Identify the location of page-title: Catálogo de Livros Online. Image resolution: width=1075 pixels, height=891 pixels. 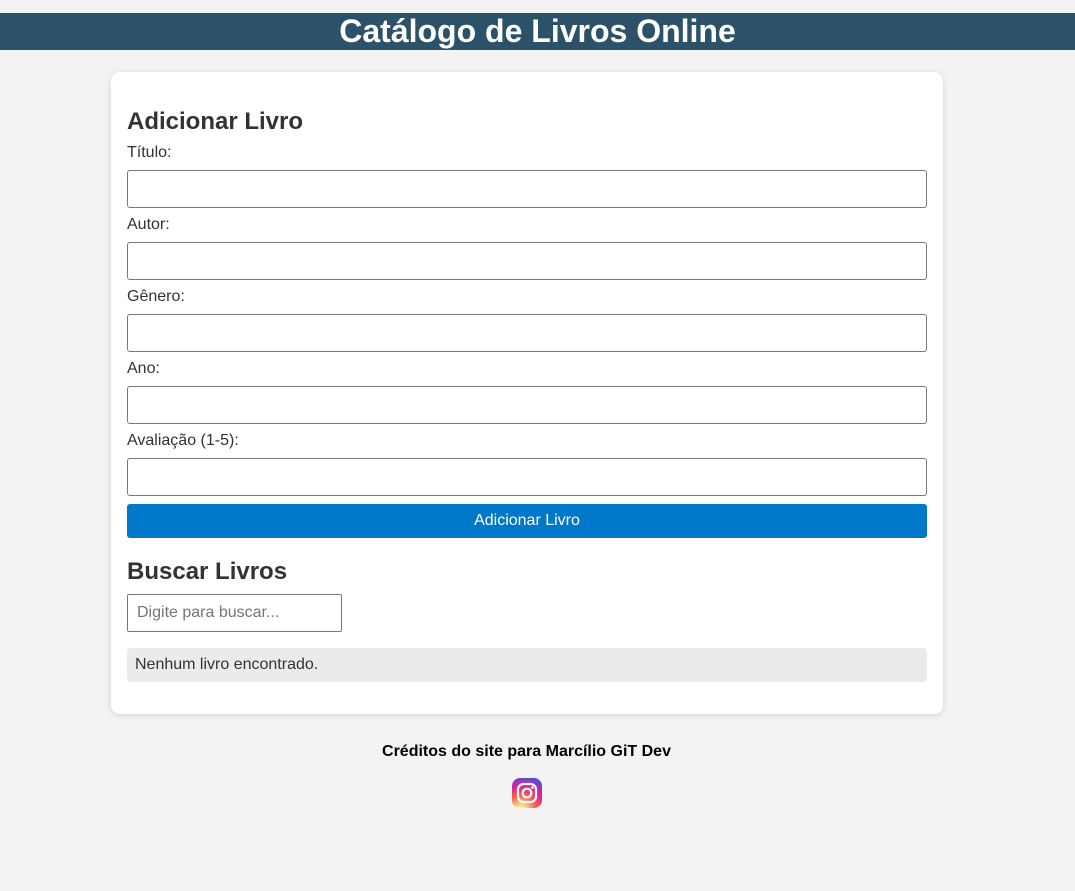
(537, 31).